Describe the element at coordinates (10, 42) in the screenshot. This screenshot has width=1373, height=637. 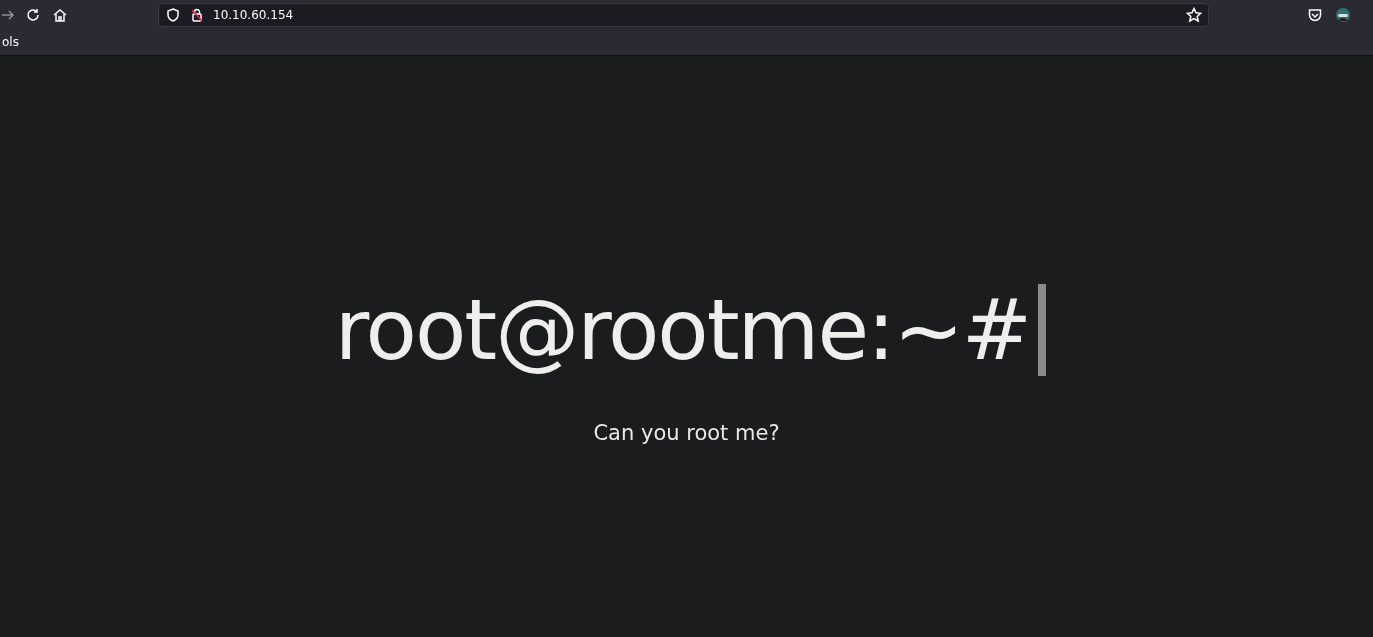
I see `bookmark-item: ols` at that location.